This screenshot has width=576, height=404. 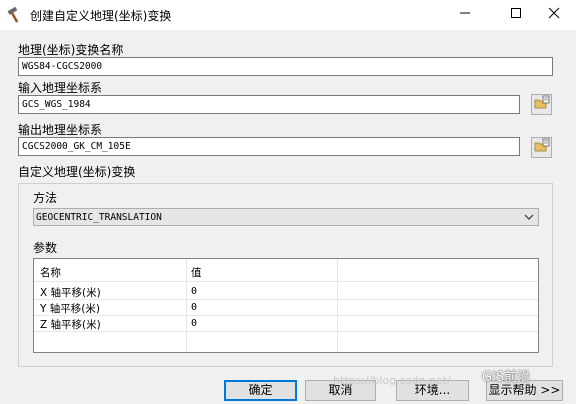 What do you see at coordinates (45, 248) in the screenshot?
I see `parameters-label: 参数` at bounding box center [45, 248].